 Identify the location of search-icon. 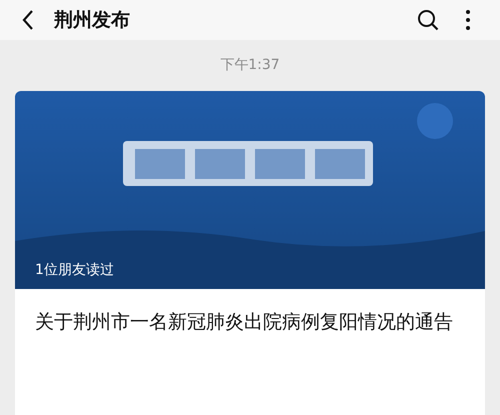
(428, 20).